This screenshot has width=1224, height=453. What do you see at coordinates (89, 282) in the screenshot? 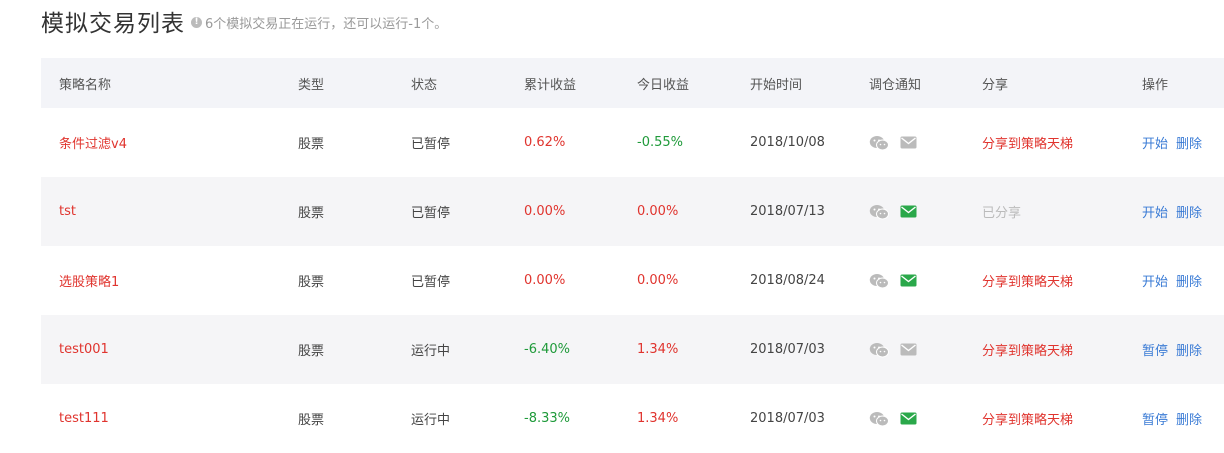
I see `strategy-name-link: 选股策略1` at bounding box center [89, 282].